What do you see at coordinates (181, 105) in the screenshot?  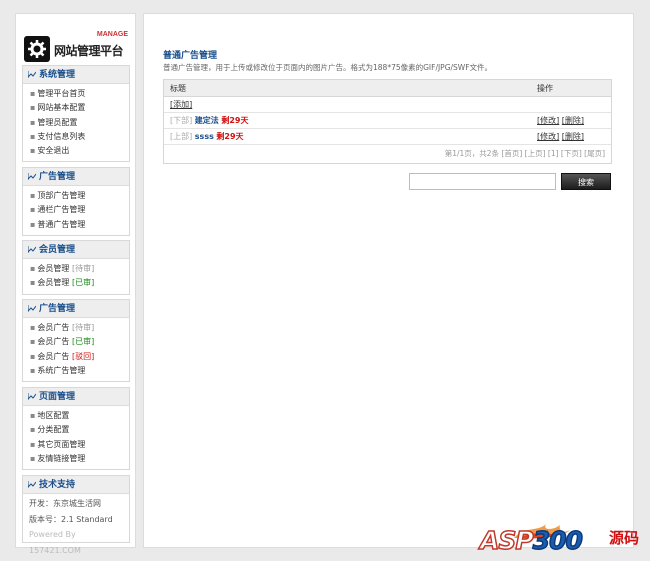 I see `add-link: [添加]` at bounding box center [181, 105].